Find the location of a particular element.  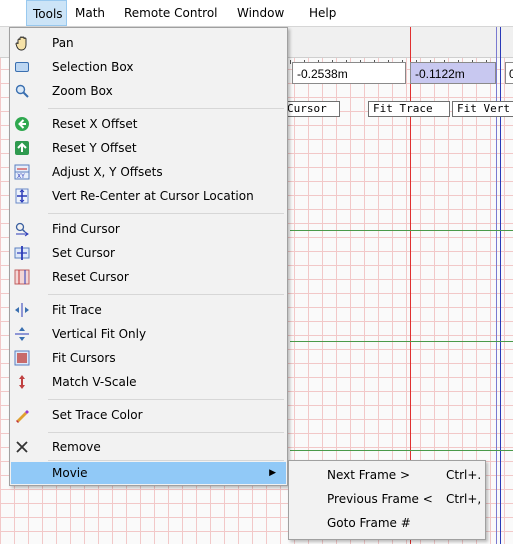

menu-item-label: Vert Re-Center at Cursor Location is located at coordinates (153, 196).